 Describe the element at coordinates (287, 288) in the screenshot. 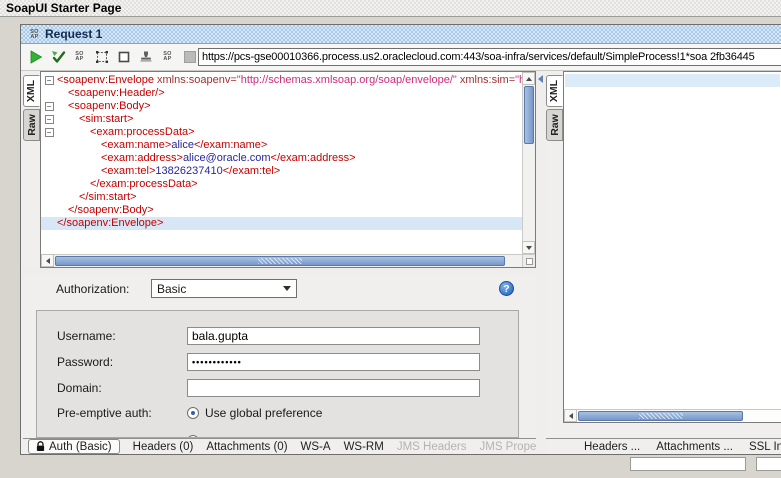

I see `chevron-down-icon` at that location.